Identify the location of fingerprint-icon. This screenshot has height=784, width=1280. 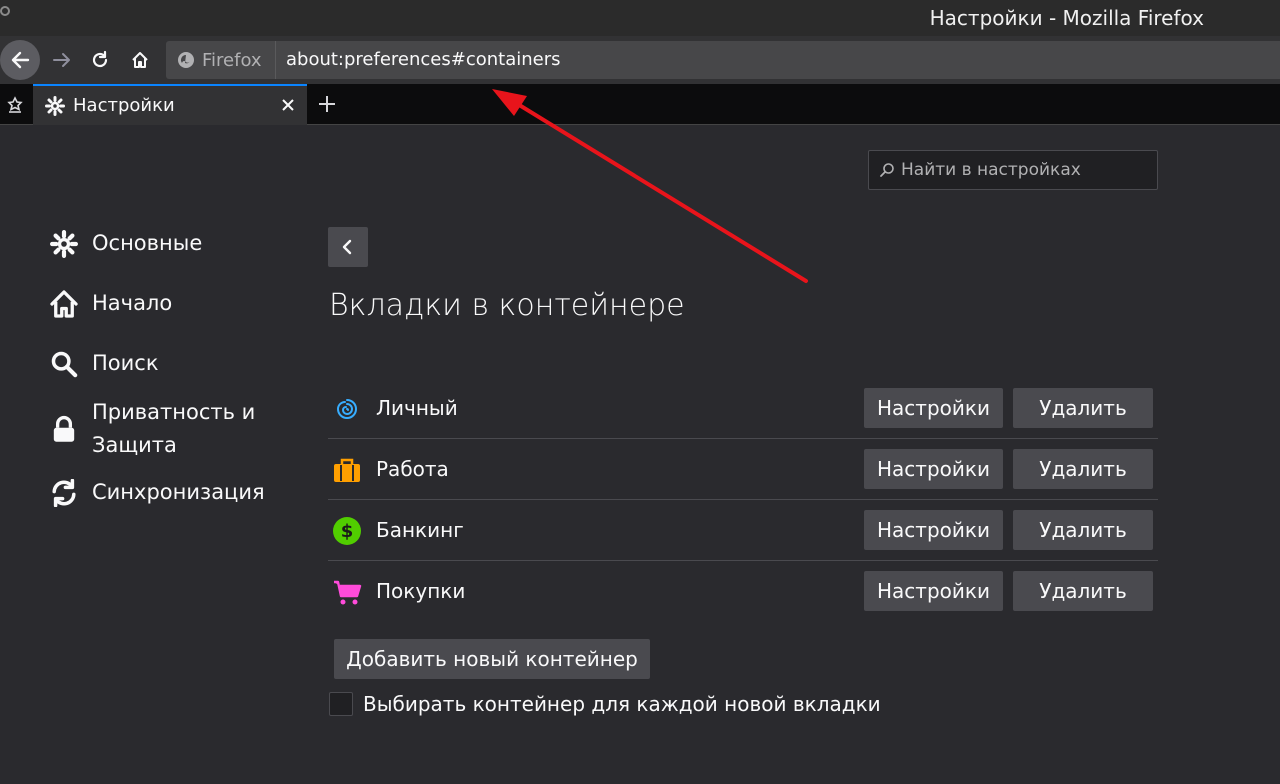
(347, 409).